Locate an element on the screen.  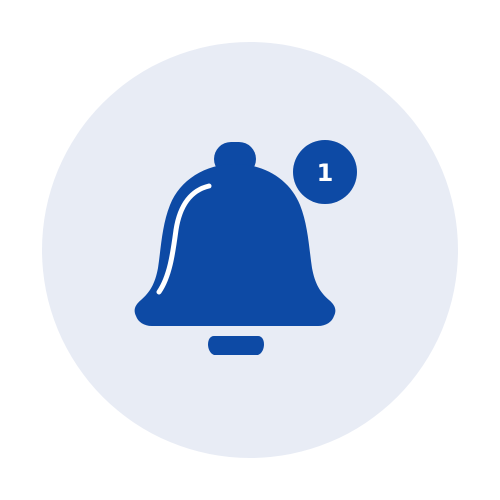
notification-badge: 1 is located at coordinates (325, 172).